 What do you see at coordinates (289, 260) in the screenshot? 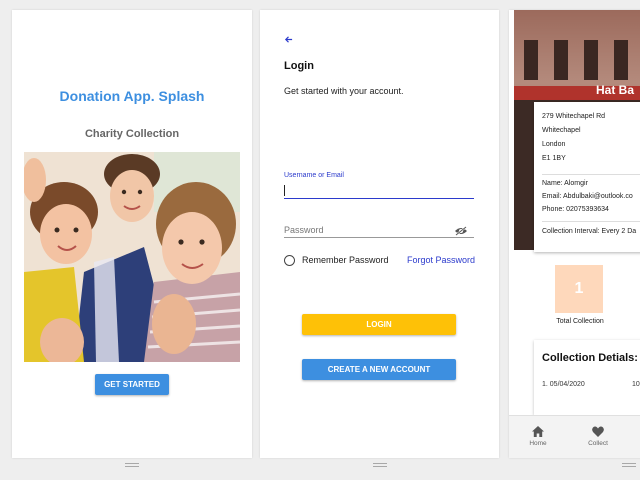
I see `remember-password-radio` at bounding box center [289, 260].